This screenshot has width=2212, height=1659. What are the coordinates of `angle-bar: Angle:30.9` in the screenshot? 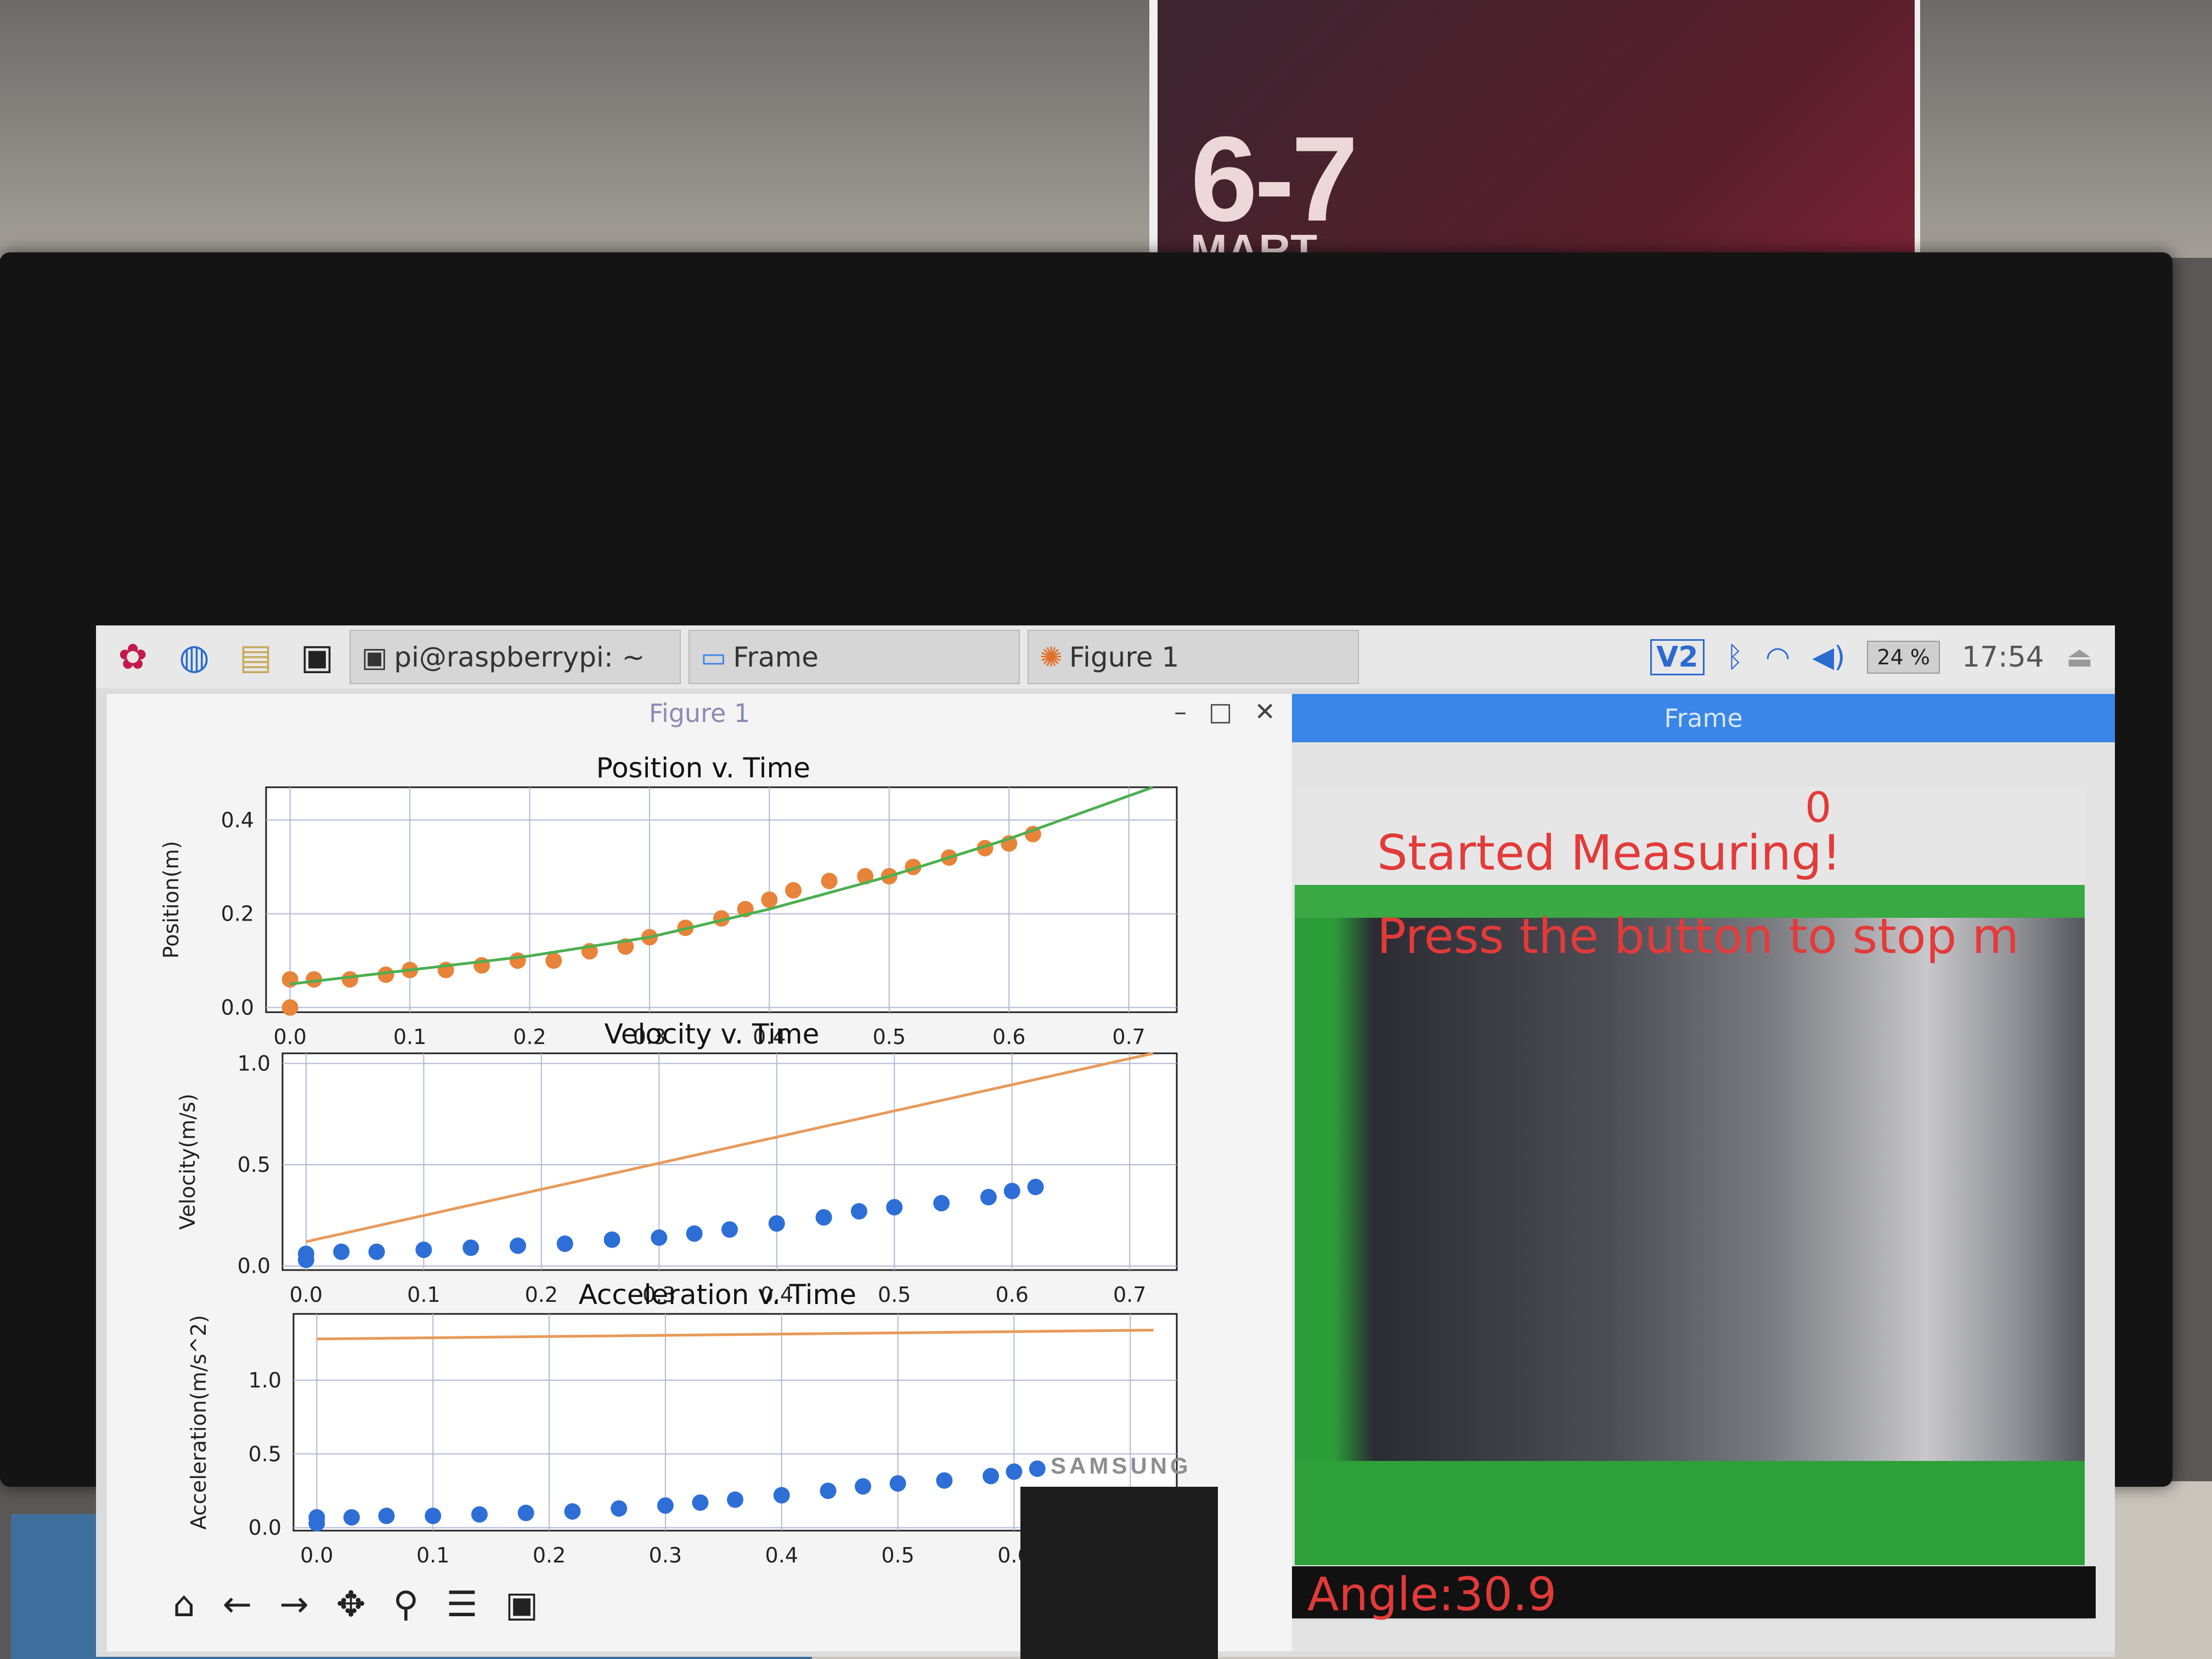 It's located at (1694, 1593).